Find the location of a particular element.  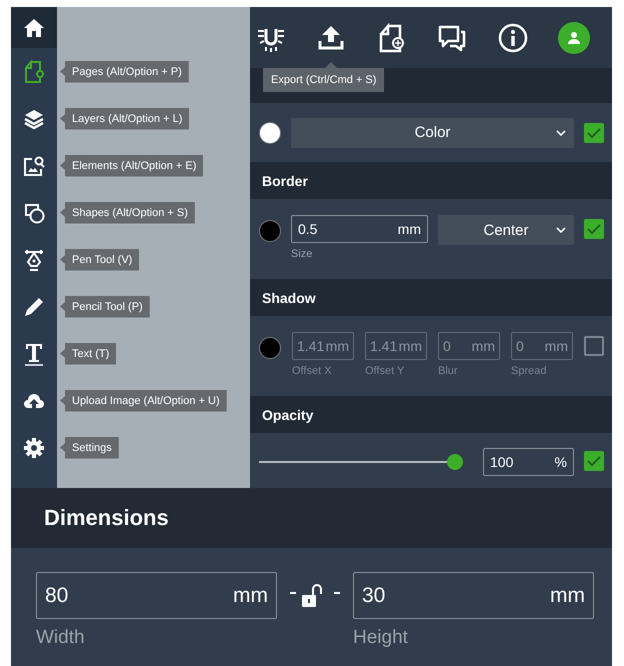

shapes-icon is located at coordinates (34, 213).